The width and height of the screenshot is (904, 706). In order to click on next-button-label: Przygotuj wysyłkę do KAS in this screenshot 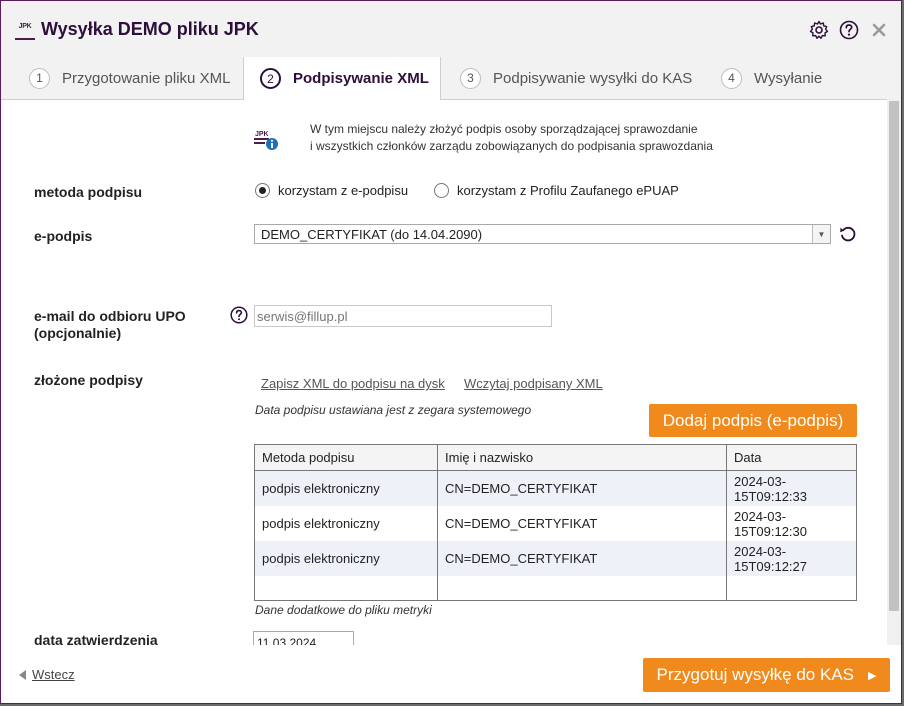, I will do `click(755, 674)`.